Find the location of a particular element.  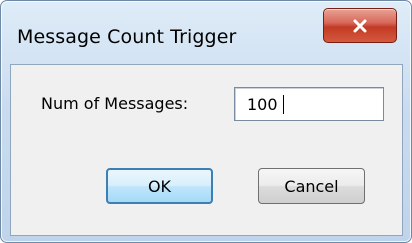

num-messages-label: Num of Messages: is located at coordinates (115, 103).